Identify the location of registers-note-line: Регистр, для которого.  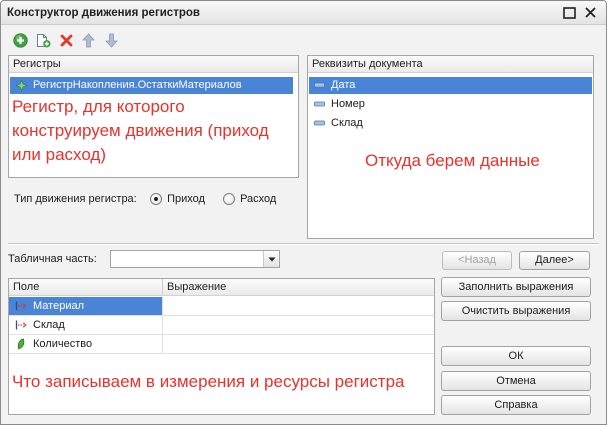
(98, 106).